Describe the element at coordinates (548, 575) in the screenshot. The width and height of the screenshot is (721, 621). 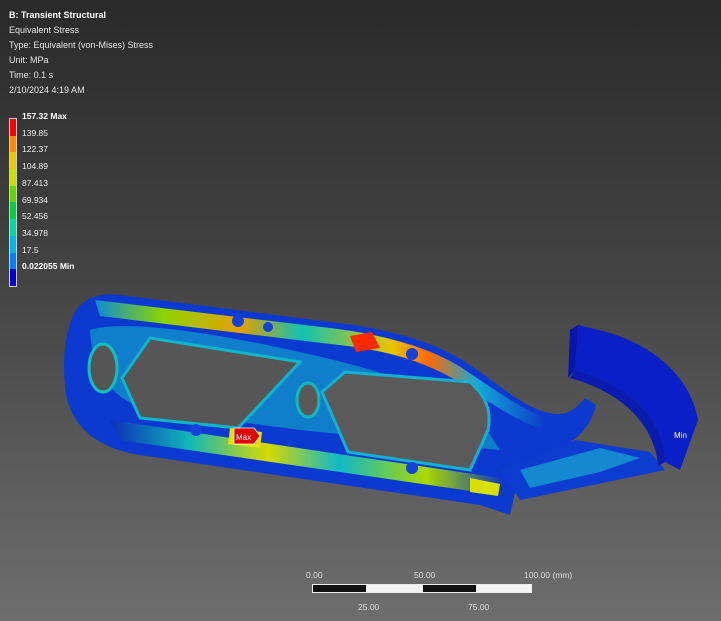
I see `scale-tick-100: 100.00 (mm)` at that location.